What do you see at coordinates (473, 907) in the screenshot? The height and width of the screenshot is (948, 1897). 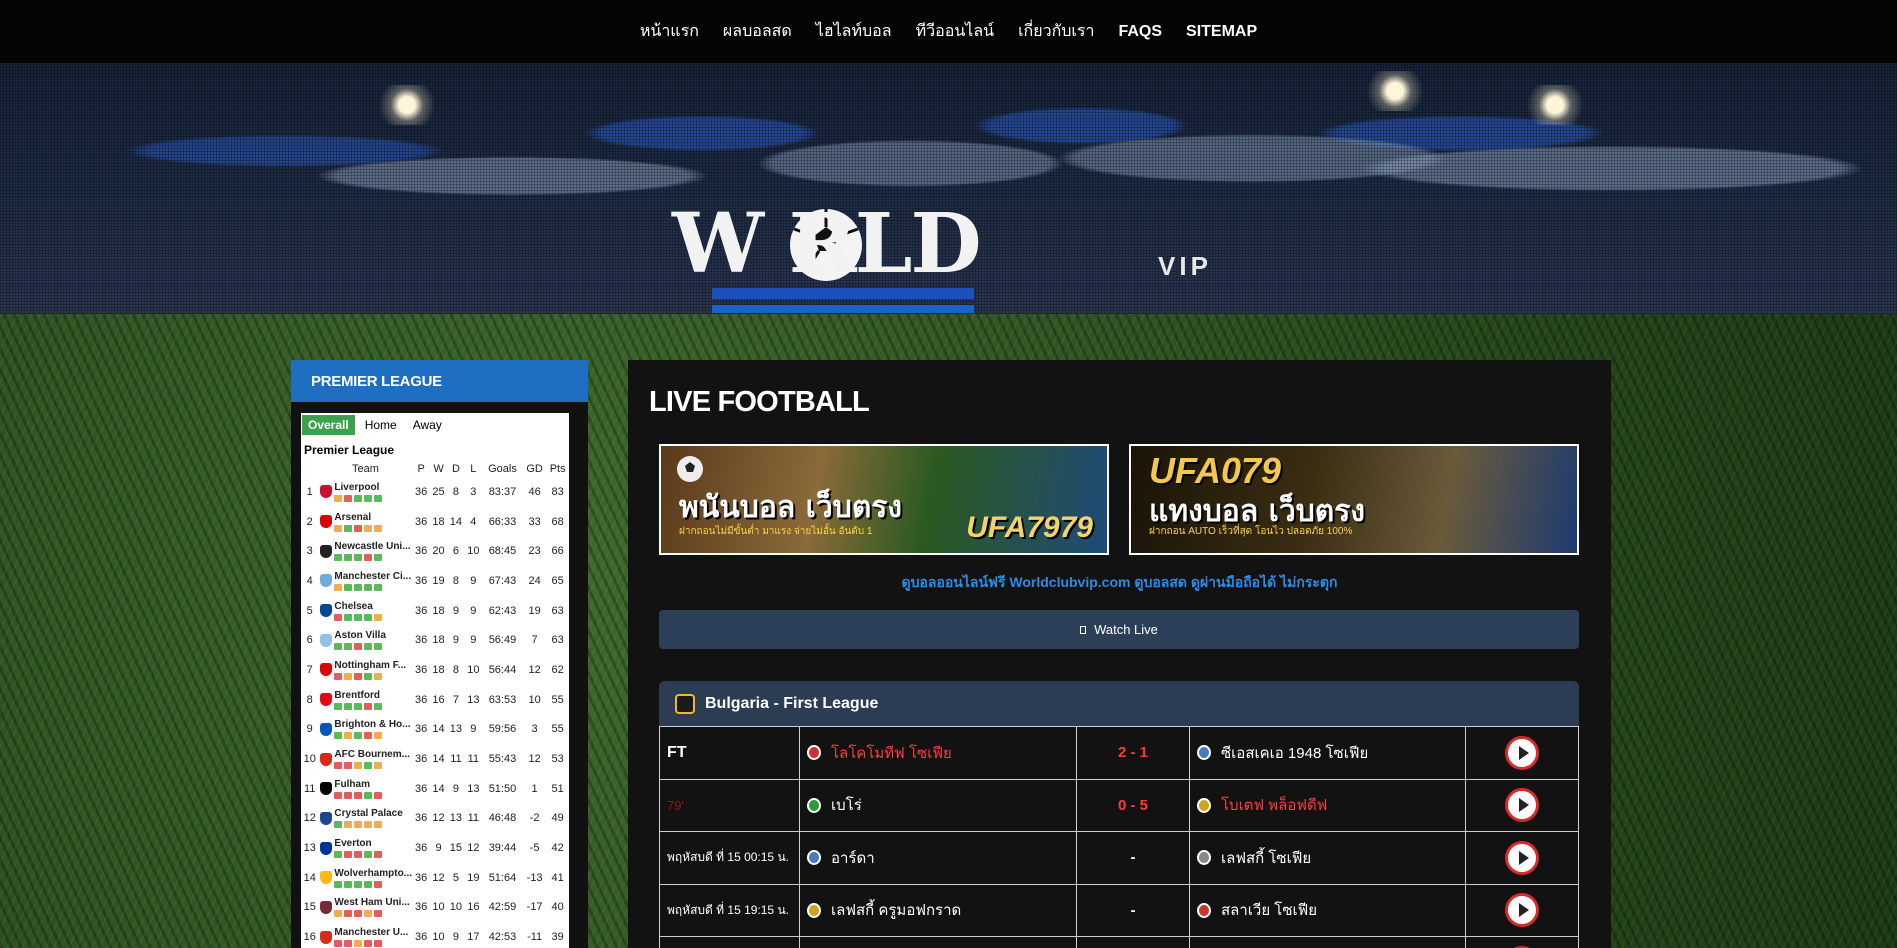 I see `team-lost: 16` at bounding box center [473, 907].